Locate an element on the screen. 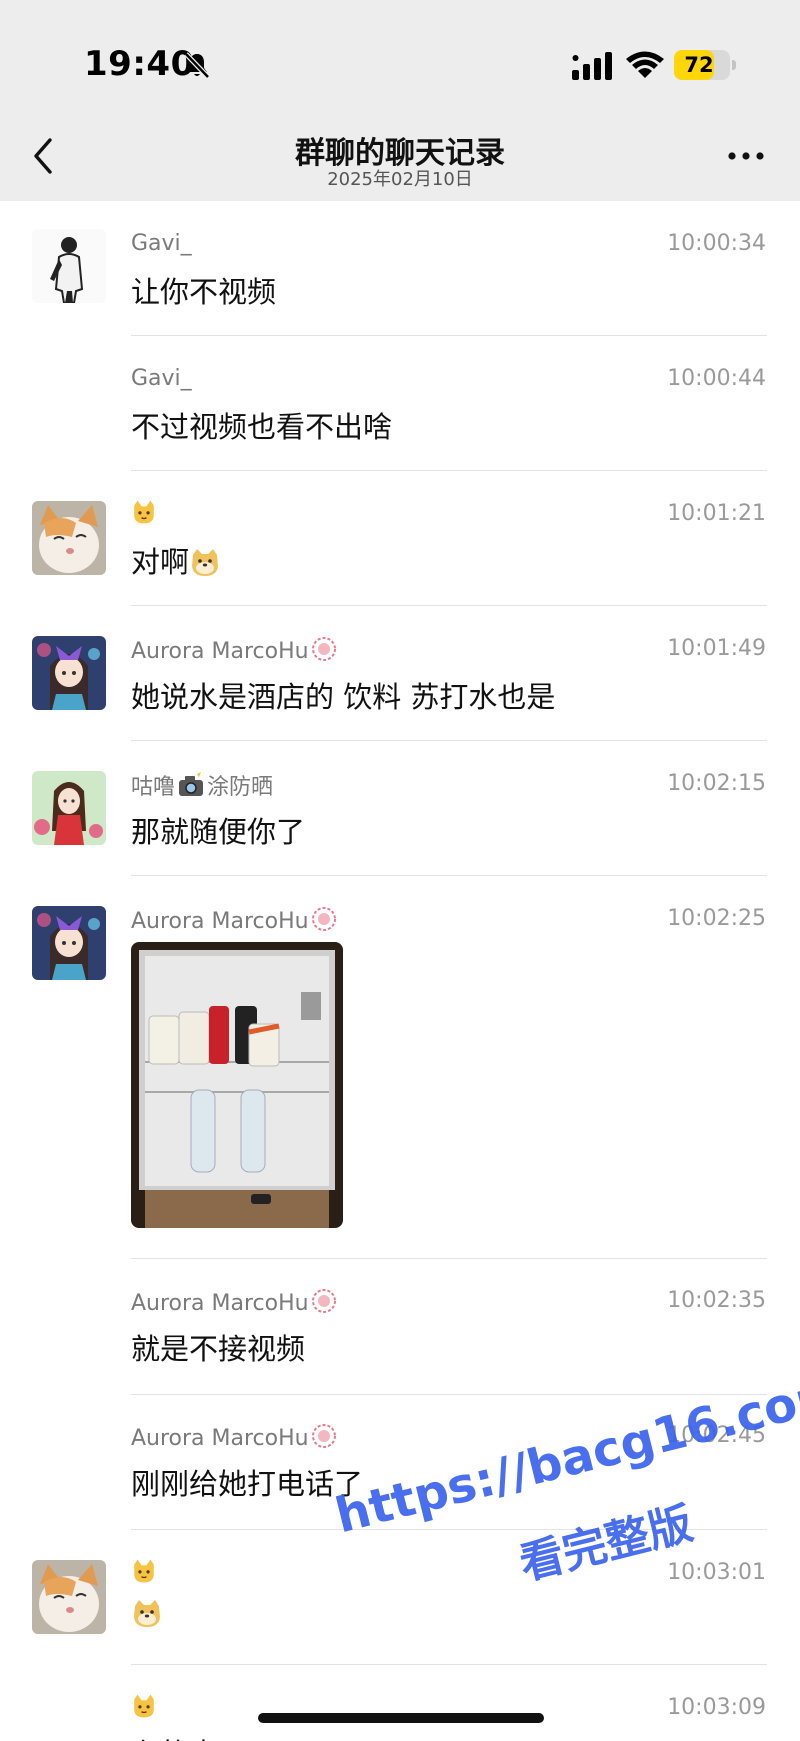 This screenshot has width=800, height=1741. message-text: 对啊 is located at coordinates (176, 560).